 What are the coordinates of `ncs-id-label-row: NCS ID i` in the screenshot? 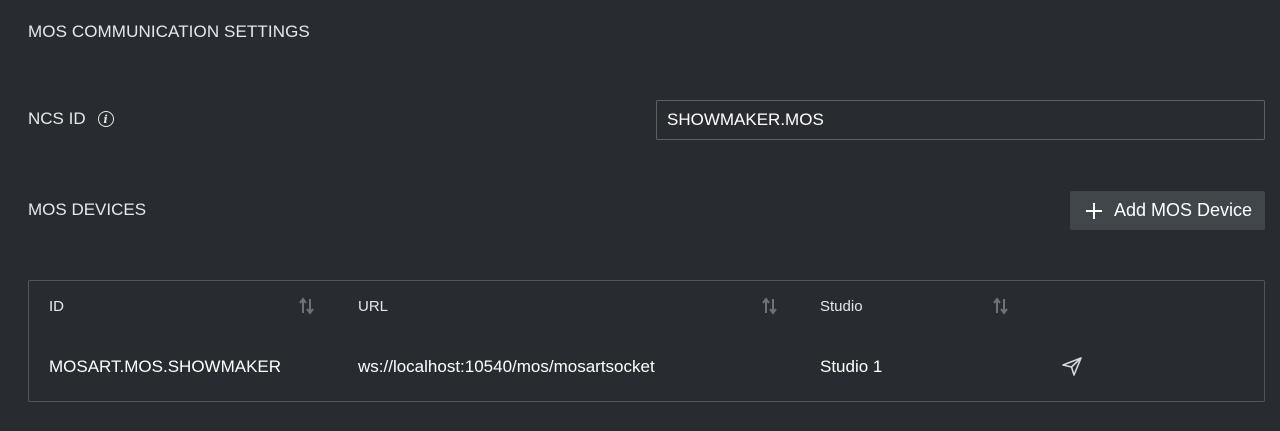 It's located at (71, 119).